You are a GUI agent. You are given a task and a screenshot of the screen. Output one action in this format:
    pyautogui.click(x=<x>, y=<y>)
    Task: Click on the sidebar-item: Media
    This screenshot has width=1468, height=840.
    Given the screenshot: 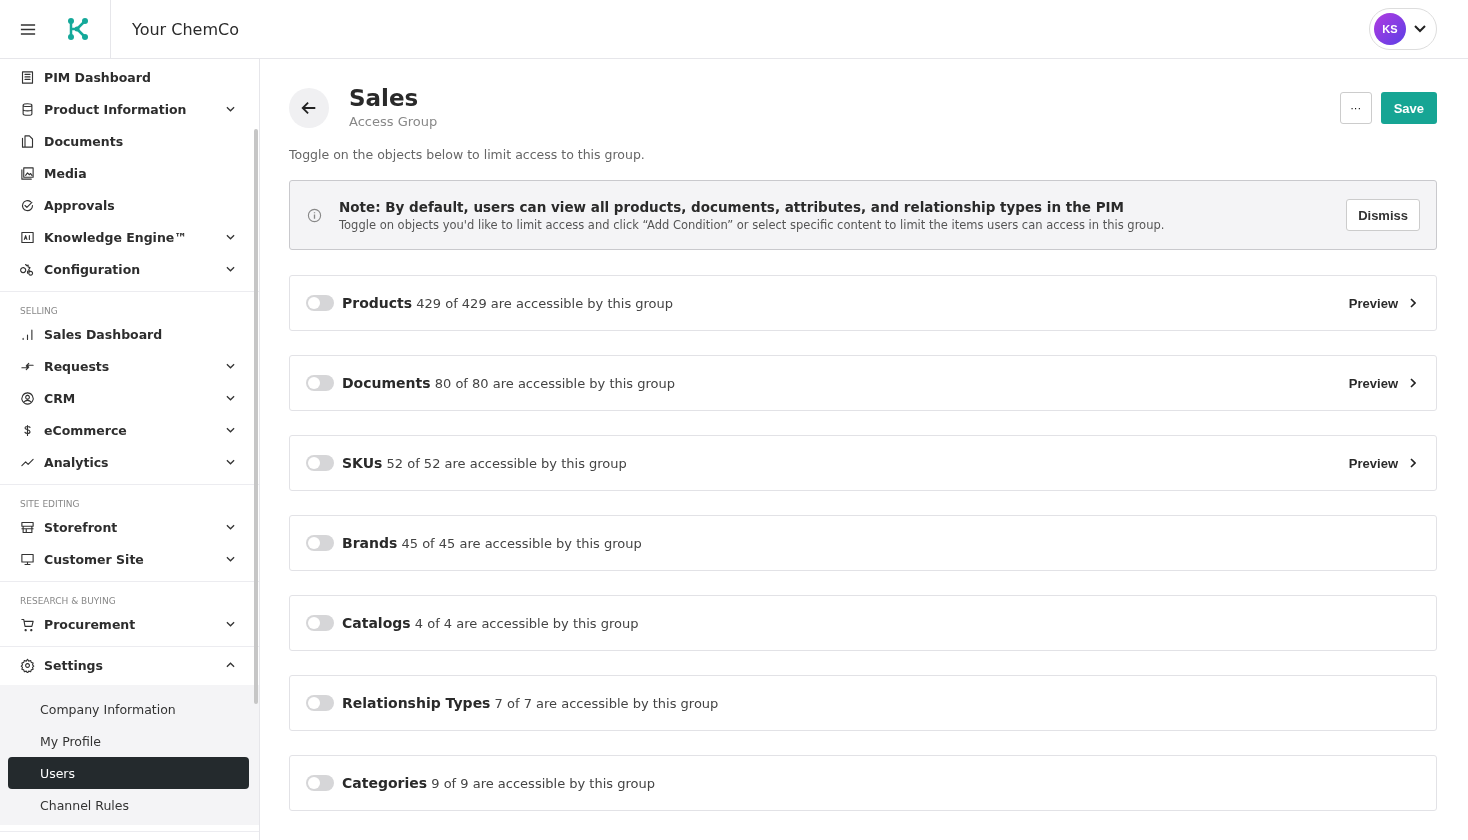 What is the action you would take?
    pyautogui.click(x=129, y=173)
    